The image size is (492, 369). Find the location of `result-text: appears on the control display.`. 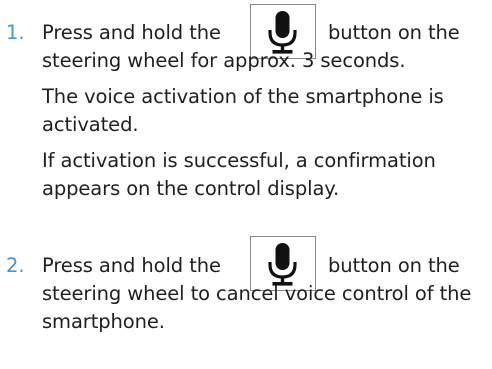

result-text: appears on the control display. is located at coordinates (191, 188).